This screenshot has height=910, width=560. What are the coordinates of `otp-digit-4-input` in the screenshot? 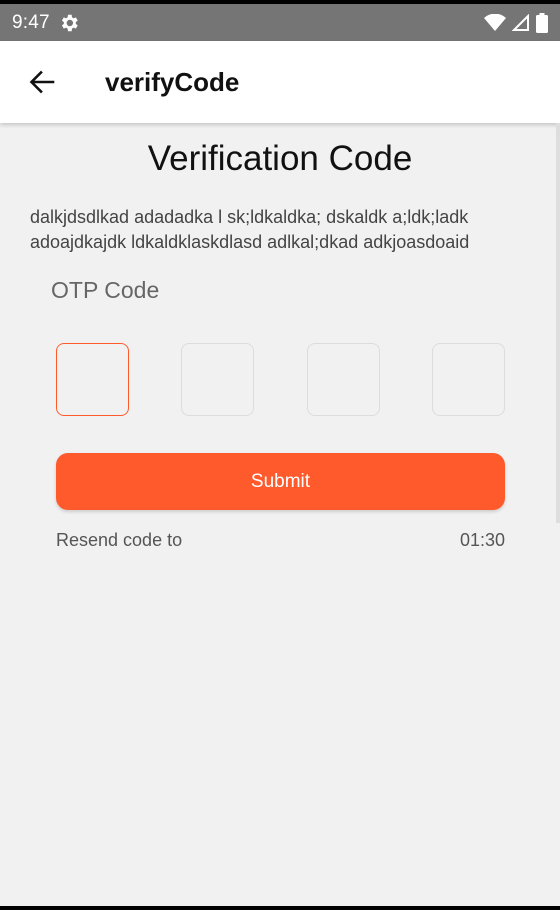 It's located at (468, 379).